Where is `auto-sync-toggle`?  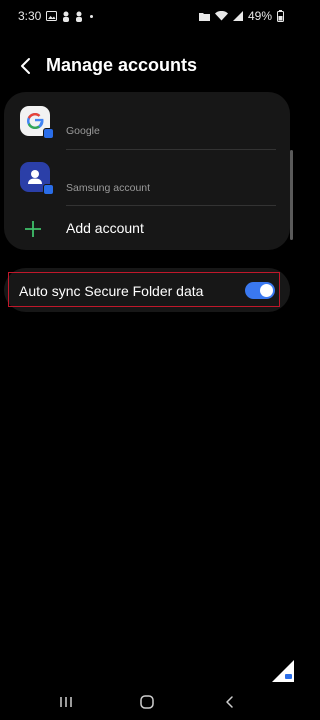
auto-sync-toggle is located at coordinates (260, 290).